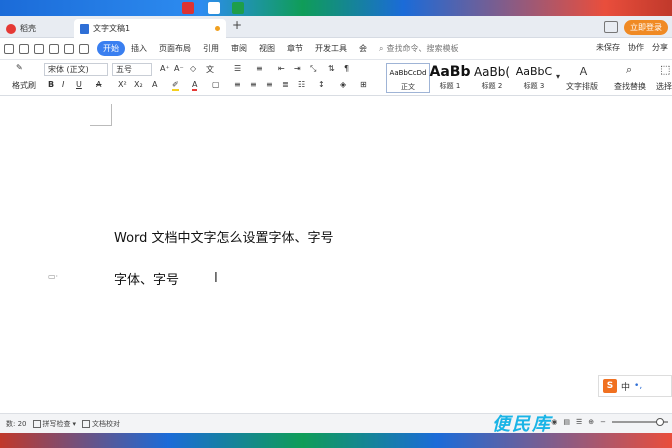 The height and width of the screenshot is (448, 672). I want to click on menu-item-view: 视图, so click(267, 48).